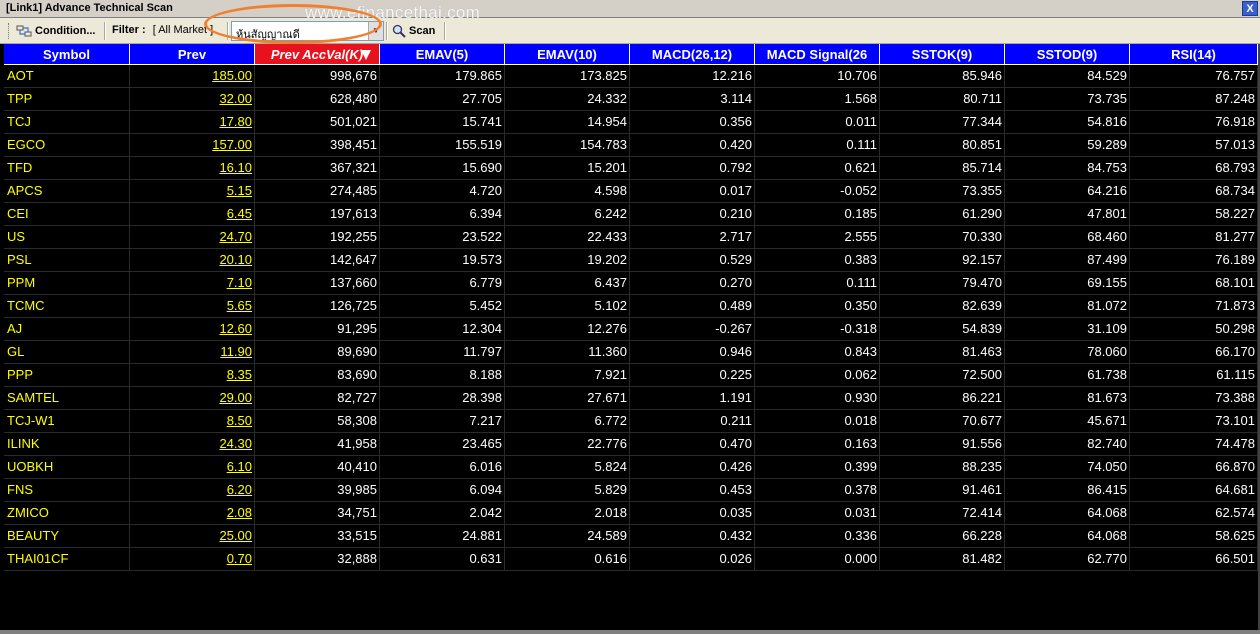 The width and height of the screenshot is (1260, 634). Describe the element at coordinates (183, 30) in the screenshot. I see `filter-value: [ All Market ]` at that location.